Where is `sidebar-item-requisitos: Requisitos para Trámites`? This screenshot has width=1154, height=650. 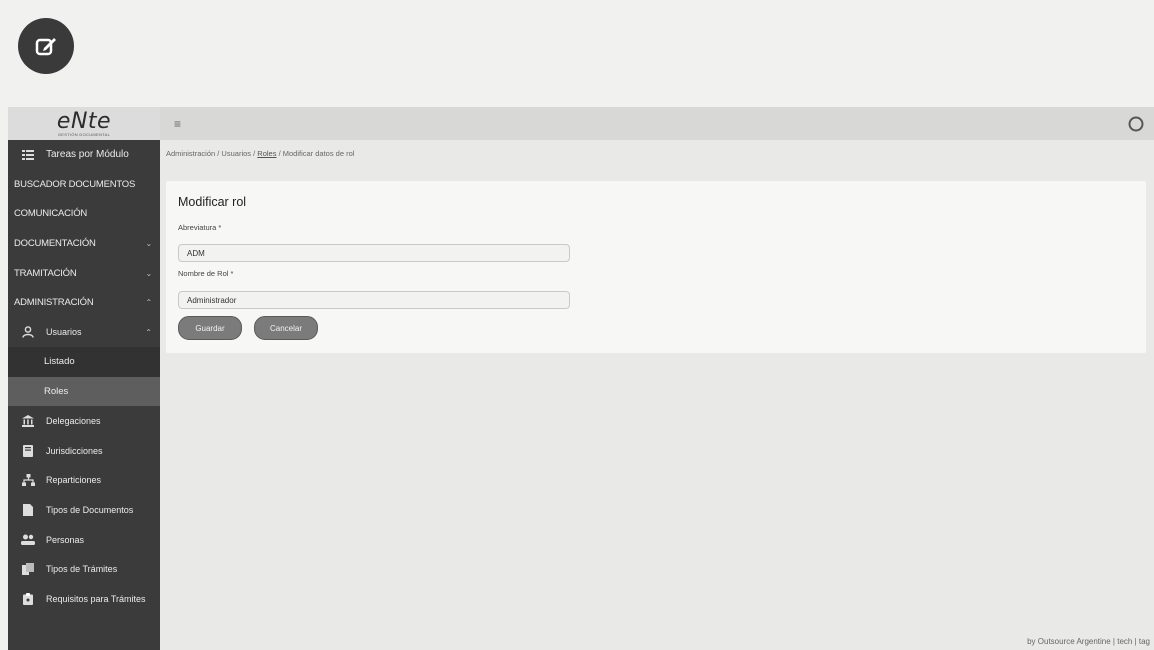 sidebar-item-requisitos: Requisitos para Trámites is located at coordinates (84, 599).